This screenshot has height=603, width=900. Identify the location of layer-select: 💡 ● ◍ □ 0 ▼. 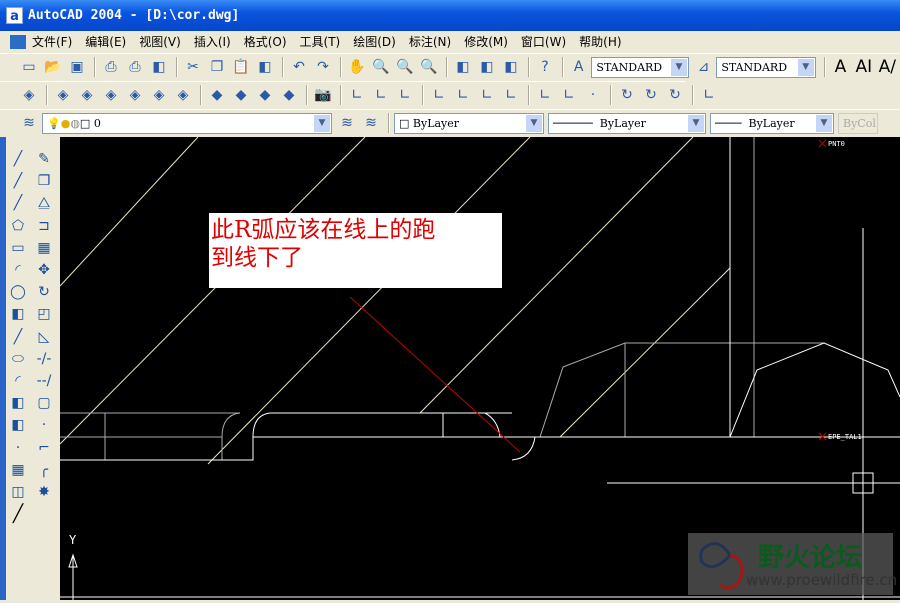
(187, 123).